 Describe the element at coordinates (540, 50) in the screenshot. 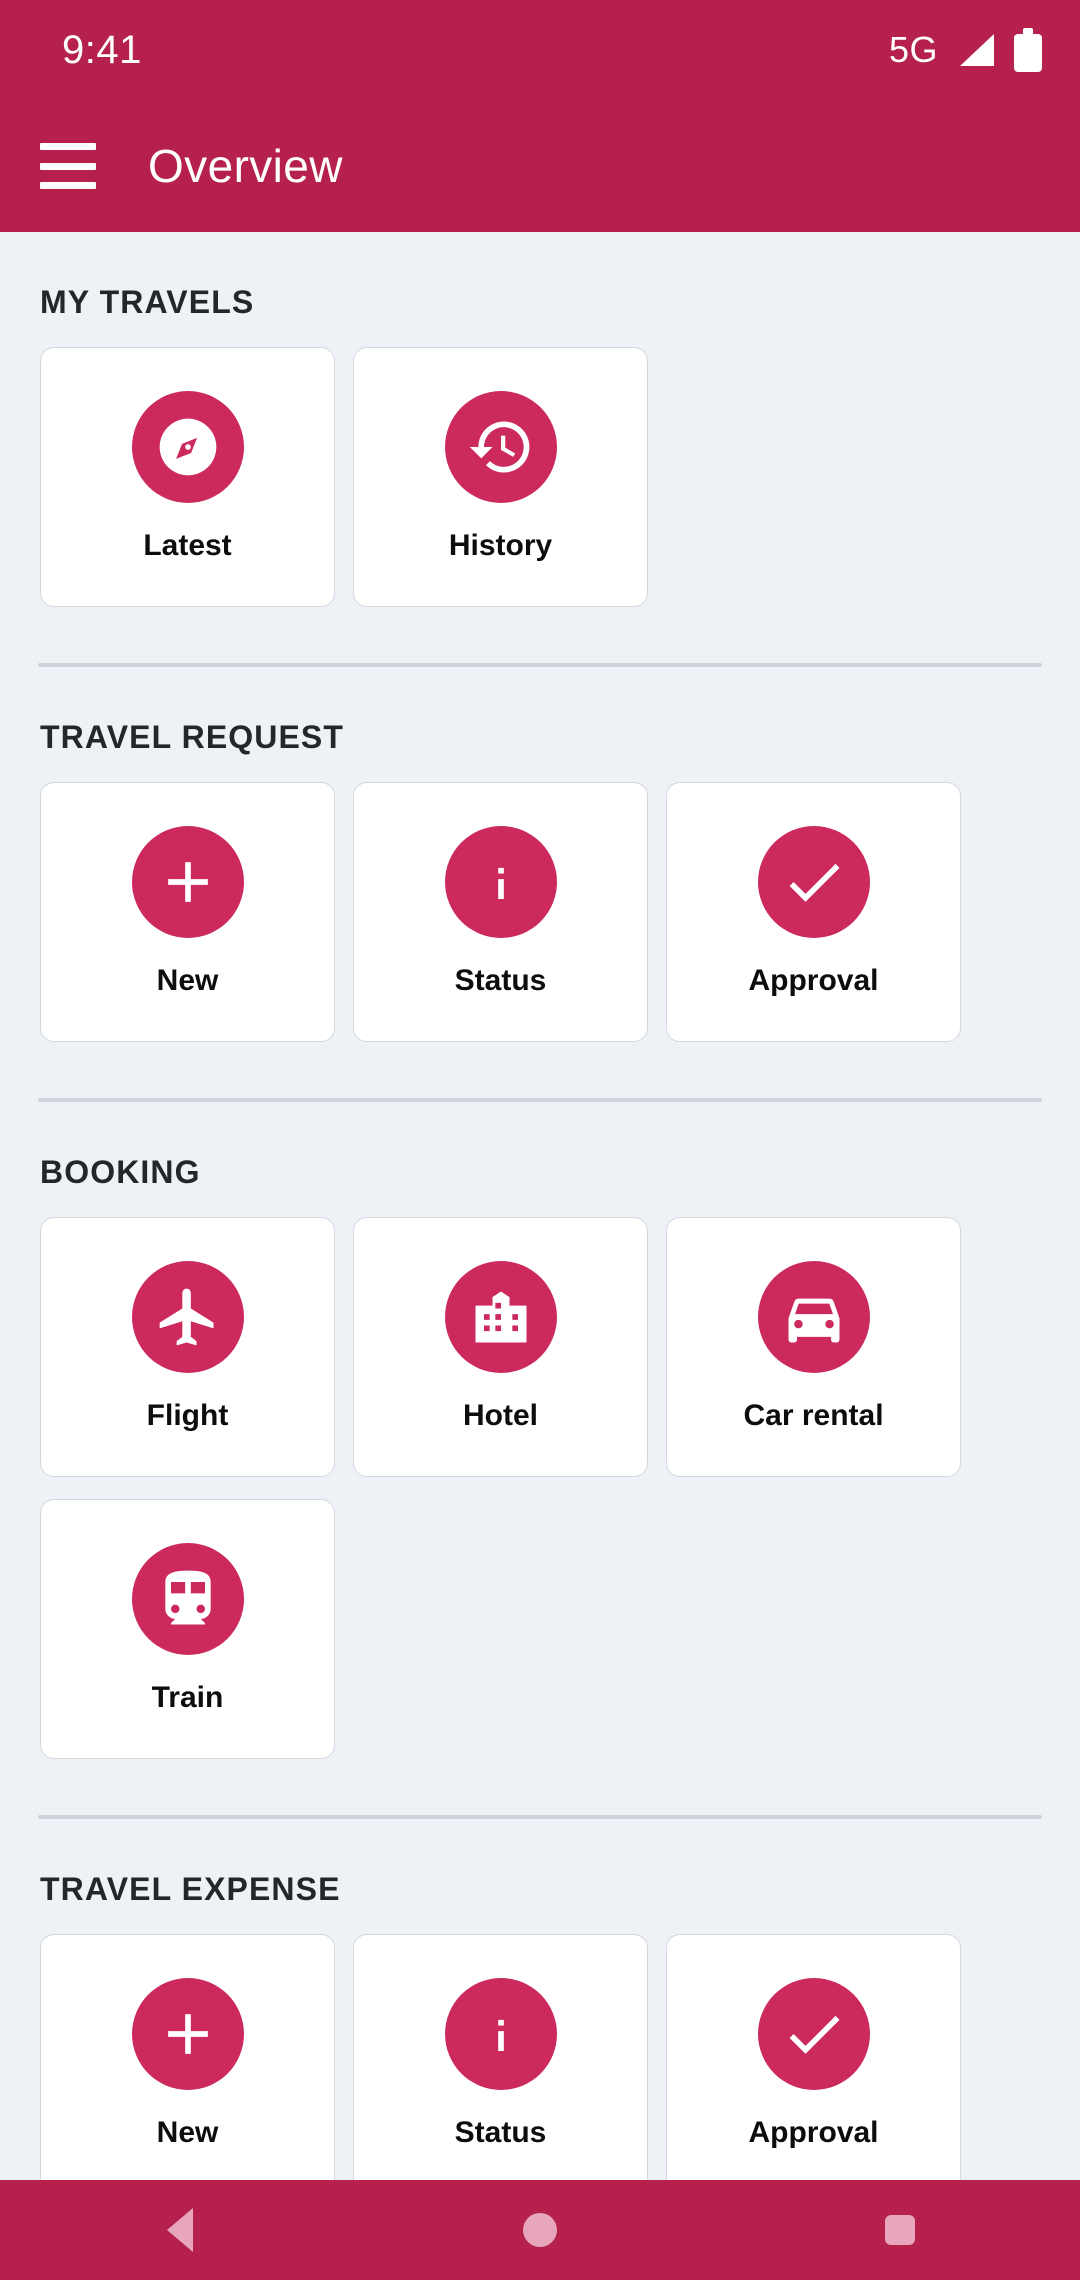

I see `status-bar: 9:41 5G` at that location.